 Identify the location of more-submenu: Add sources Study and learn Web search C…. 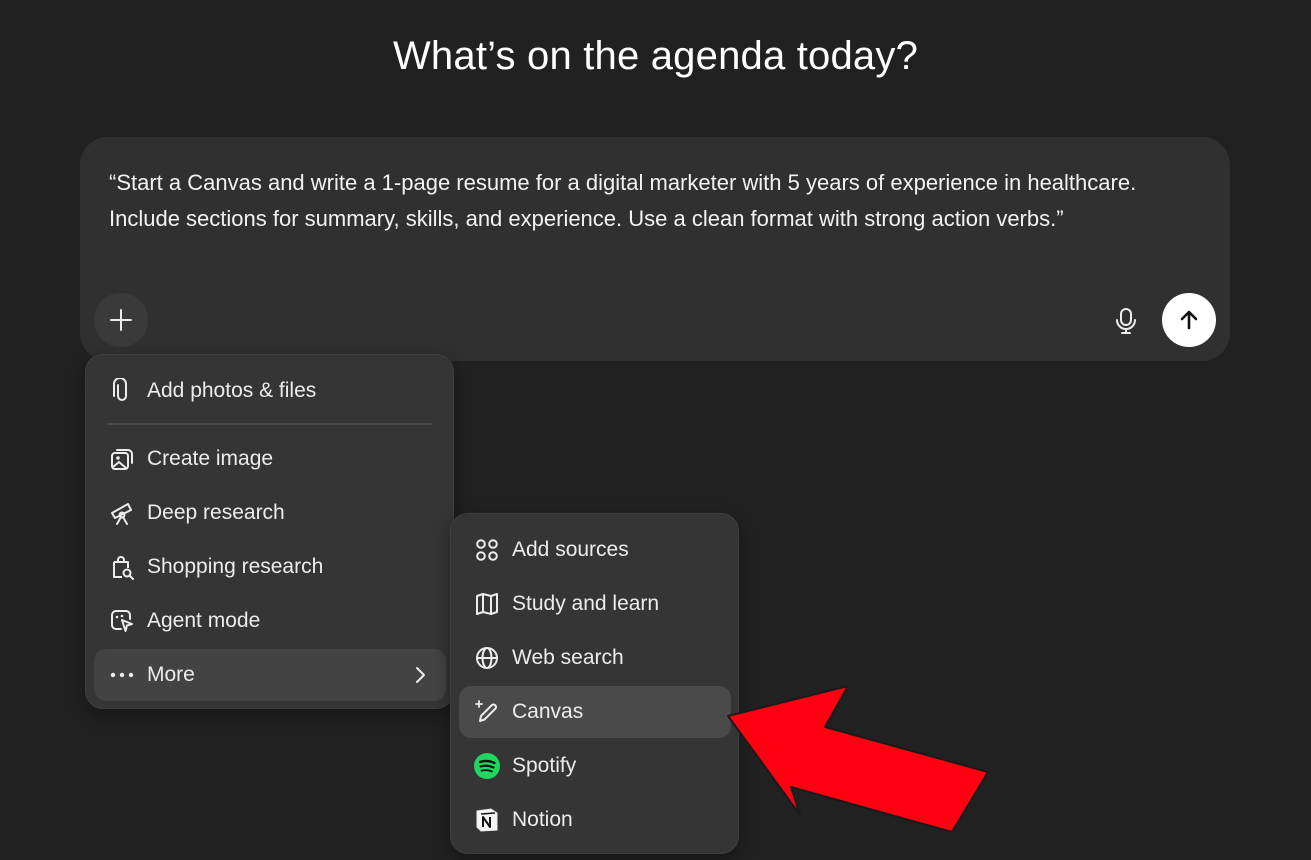
(594, 683).